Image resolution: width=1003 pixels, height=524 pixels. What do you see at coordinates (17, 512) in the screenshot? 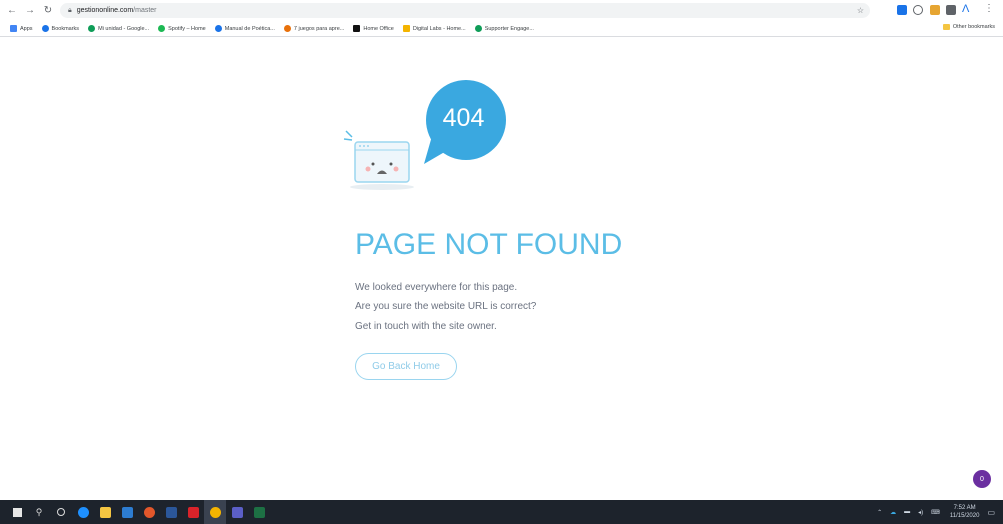
I see `windows-start-icon` at bounding box center [17, 512].